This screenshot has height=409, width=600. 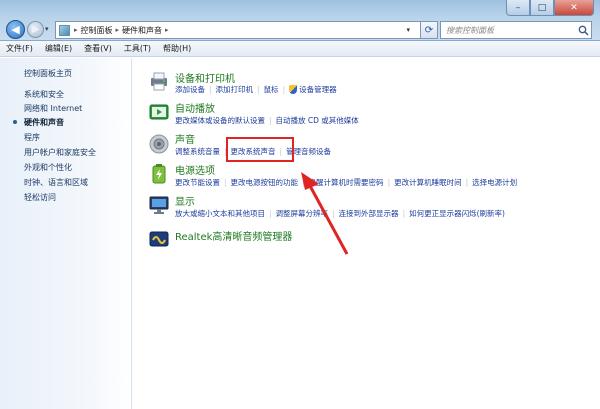 What do you see at coordinates (19, 48) in the screenshot?
I see `menu-file: 文件(F)` at bounding box center [19, 48].